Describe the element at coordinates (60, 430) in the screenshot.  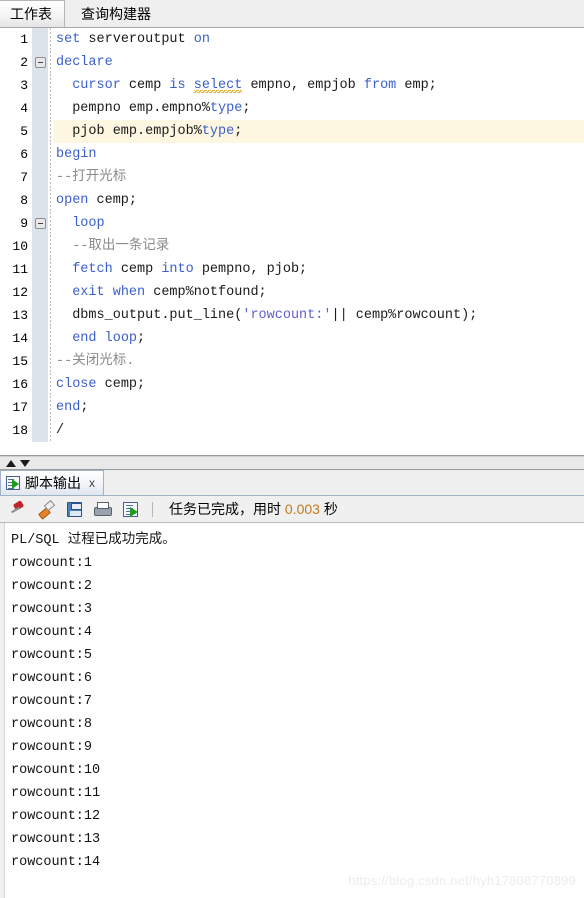
I see `code-token: /` at that location.